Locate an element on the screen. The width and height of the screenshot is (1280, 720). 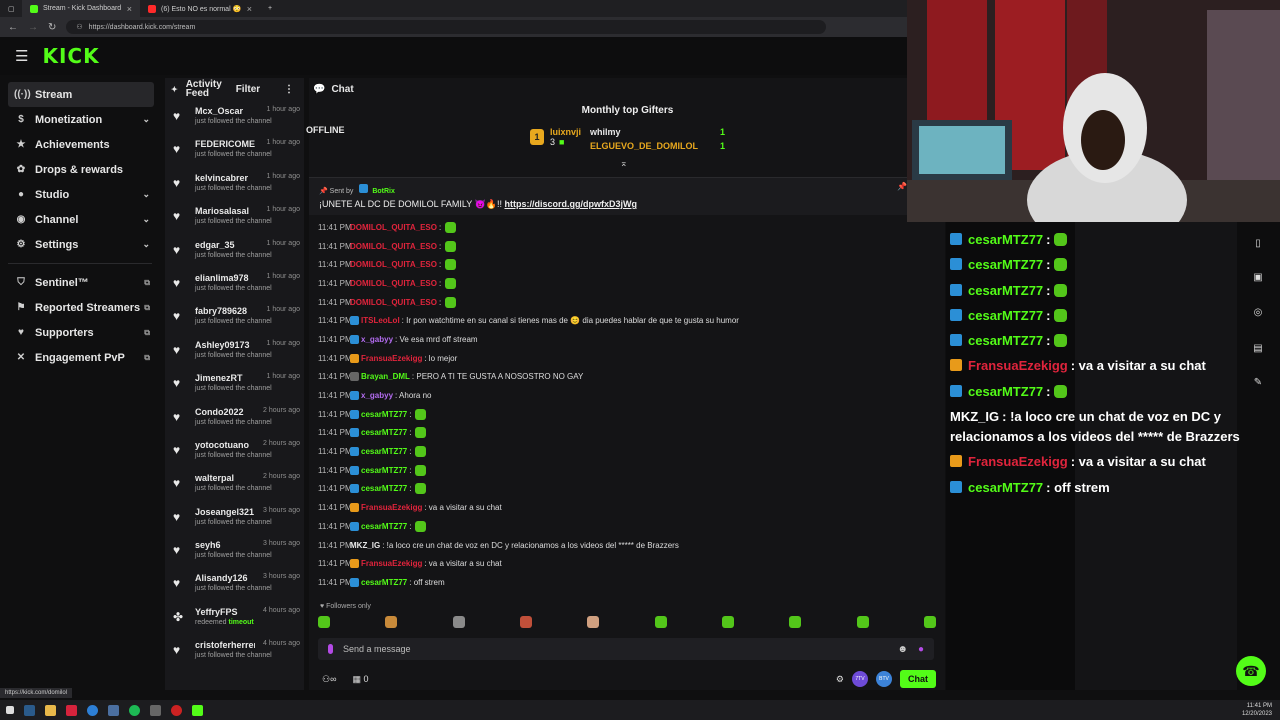
feed-username: Mcx_Oscar is located at coordinates (219, 111).